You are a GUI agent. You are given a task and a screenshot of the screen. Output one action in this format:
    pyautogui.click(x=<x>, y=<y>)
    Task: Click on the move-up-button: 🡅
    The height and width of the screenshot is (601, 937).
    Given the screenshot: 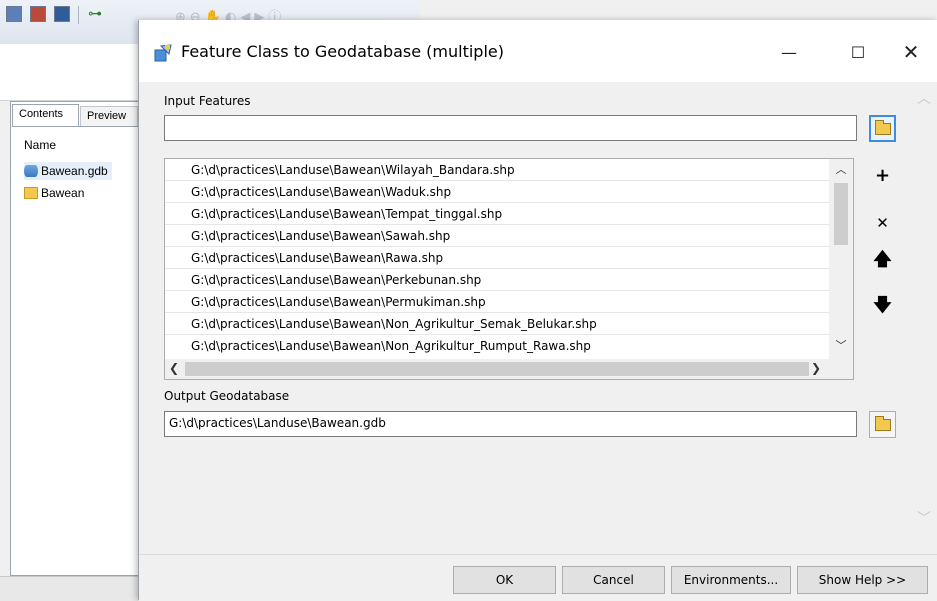 What is the action you would take?
    pyautogui.click(x=882, y=261)
    